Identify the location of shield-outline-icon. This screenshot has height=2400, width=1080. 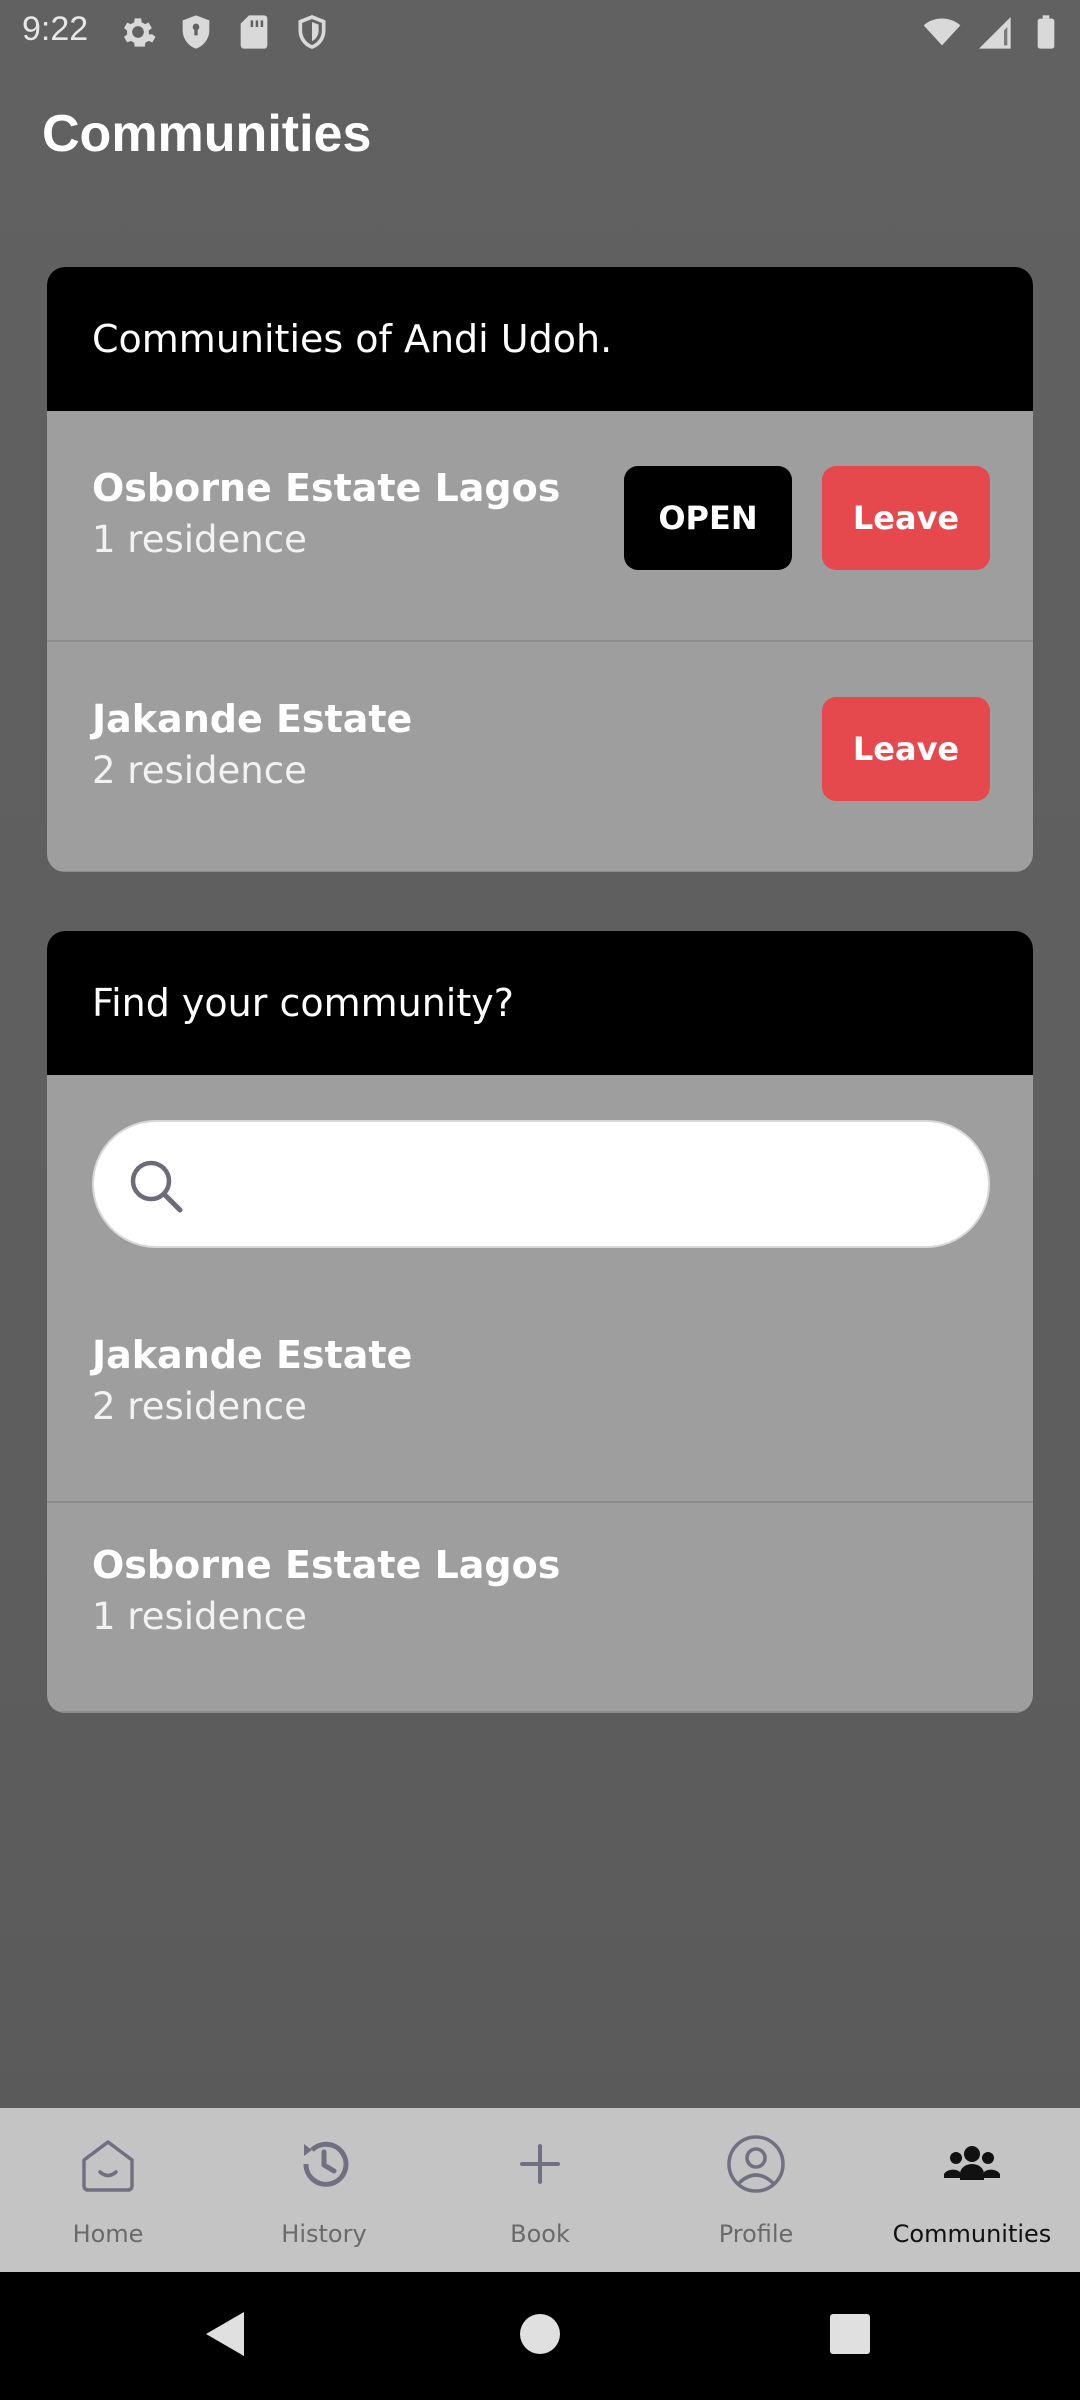
(312, 32).